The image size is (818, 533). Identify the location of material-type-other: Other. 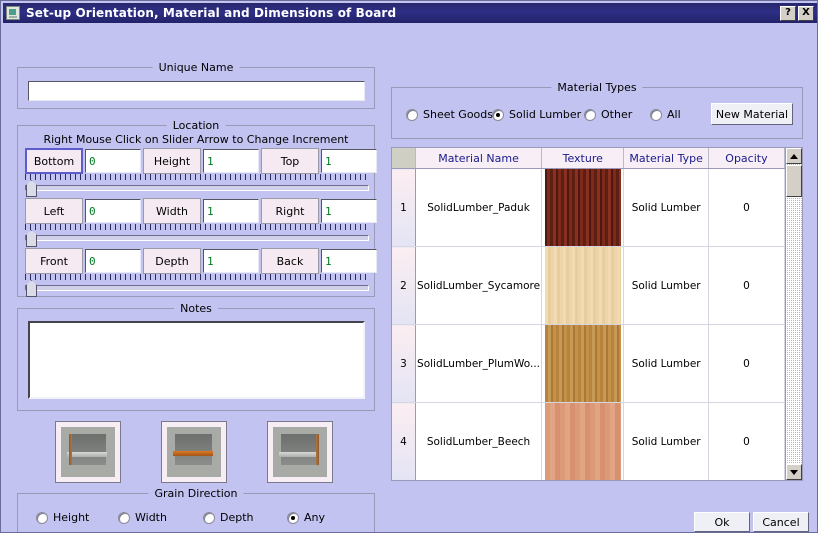
(608, 114).